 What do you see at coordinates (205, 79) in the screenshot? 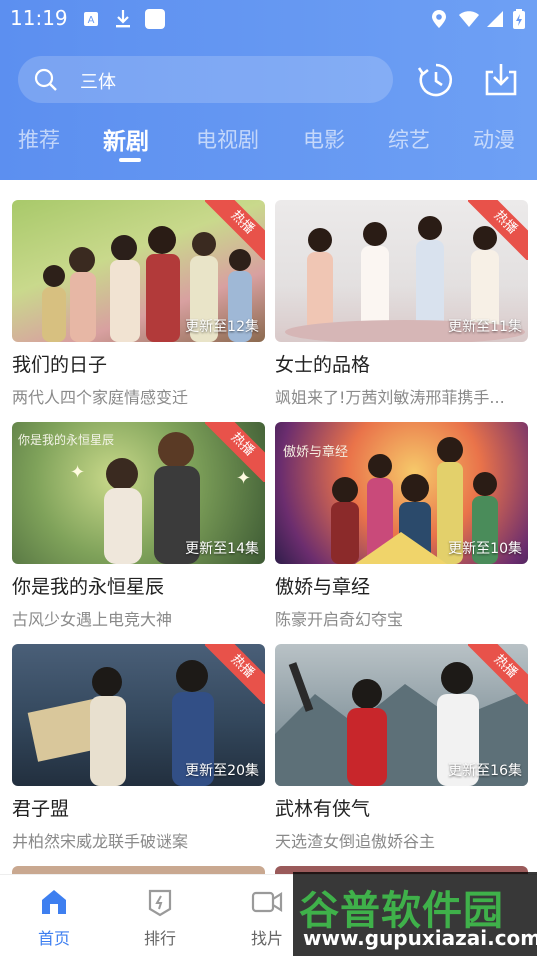
I see `search-bar: 三体` at bounding box center [205, 79].